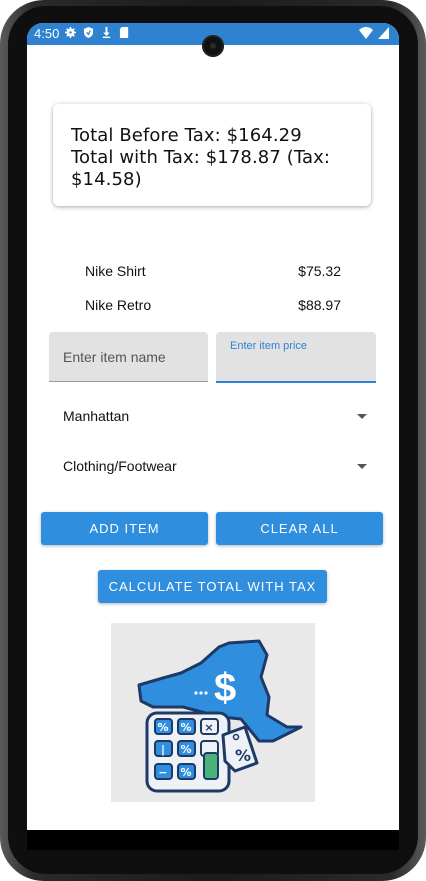 This screenshot has height=881, width=426. I want to click on item-price: $88.97, so click(319, 305).